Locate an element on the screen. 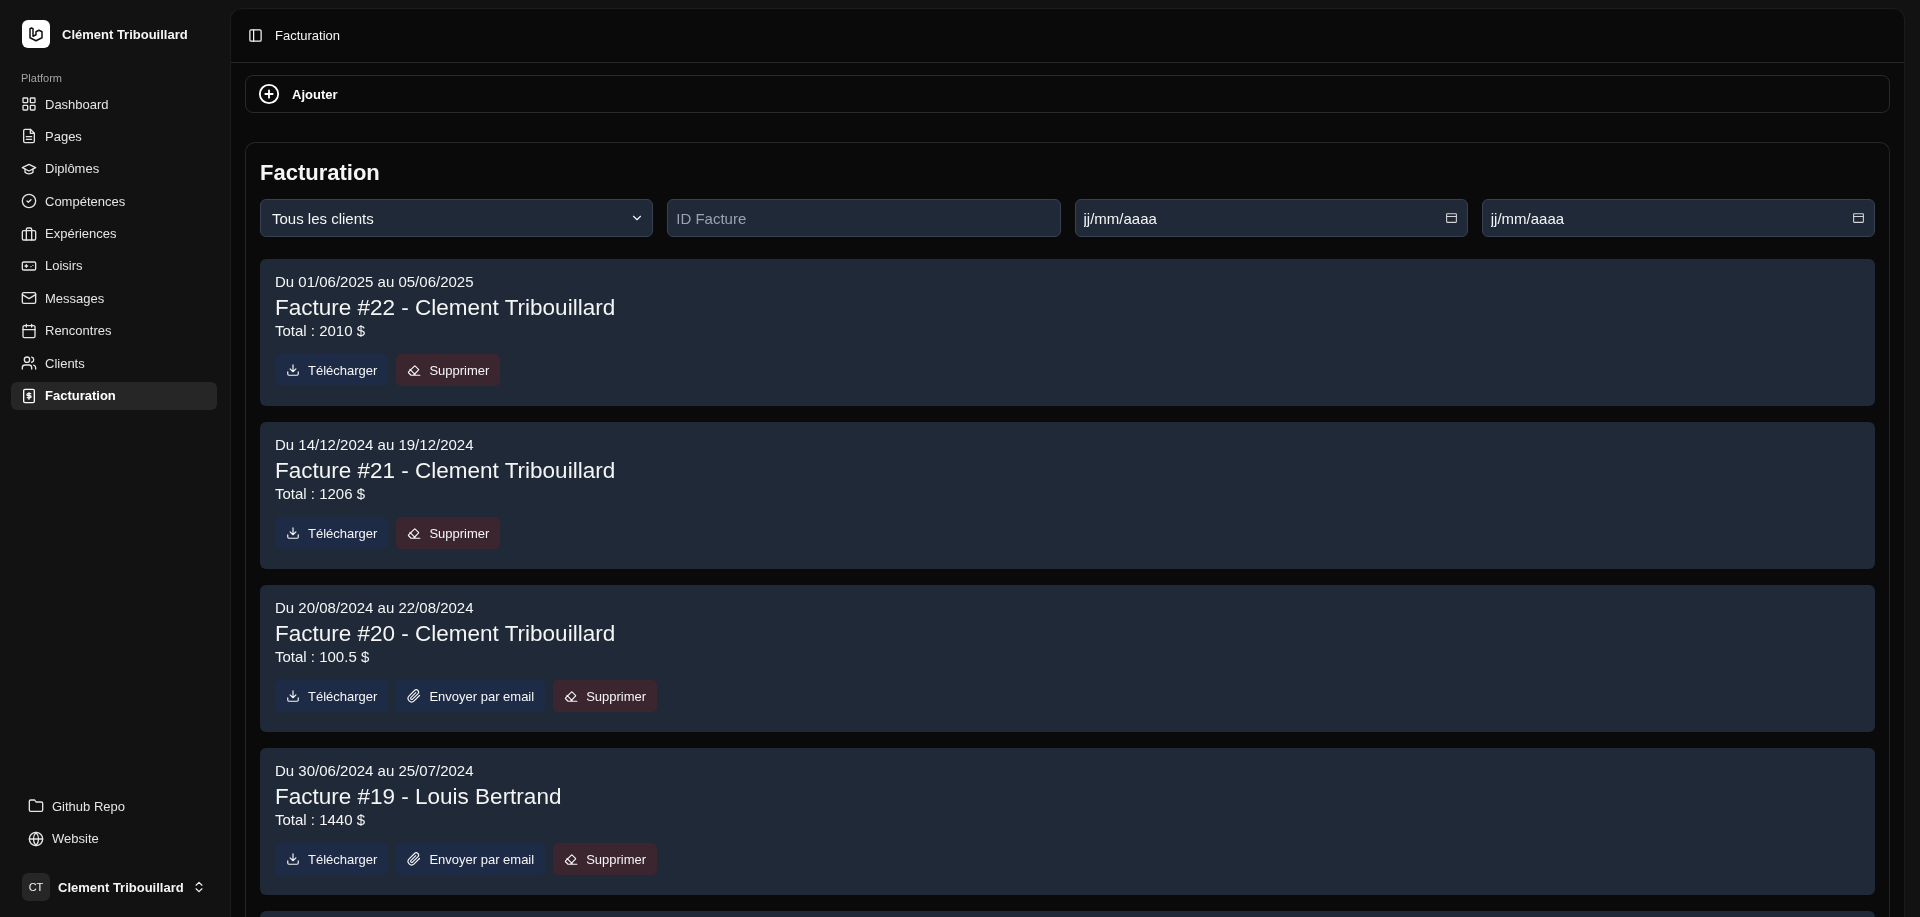  invoice-title: Facture #22 - Clement Tribouillard is located at coordinates (445, 308).